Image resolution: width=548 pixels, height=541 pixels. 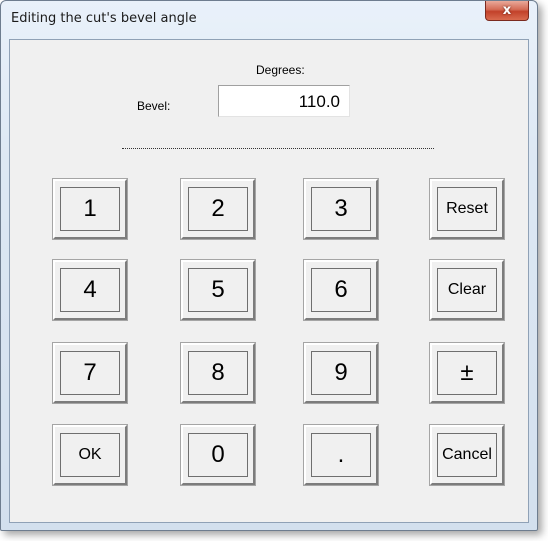 I want to click on key-1-button: 1, so click(x=90, y=209).